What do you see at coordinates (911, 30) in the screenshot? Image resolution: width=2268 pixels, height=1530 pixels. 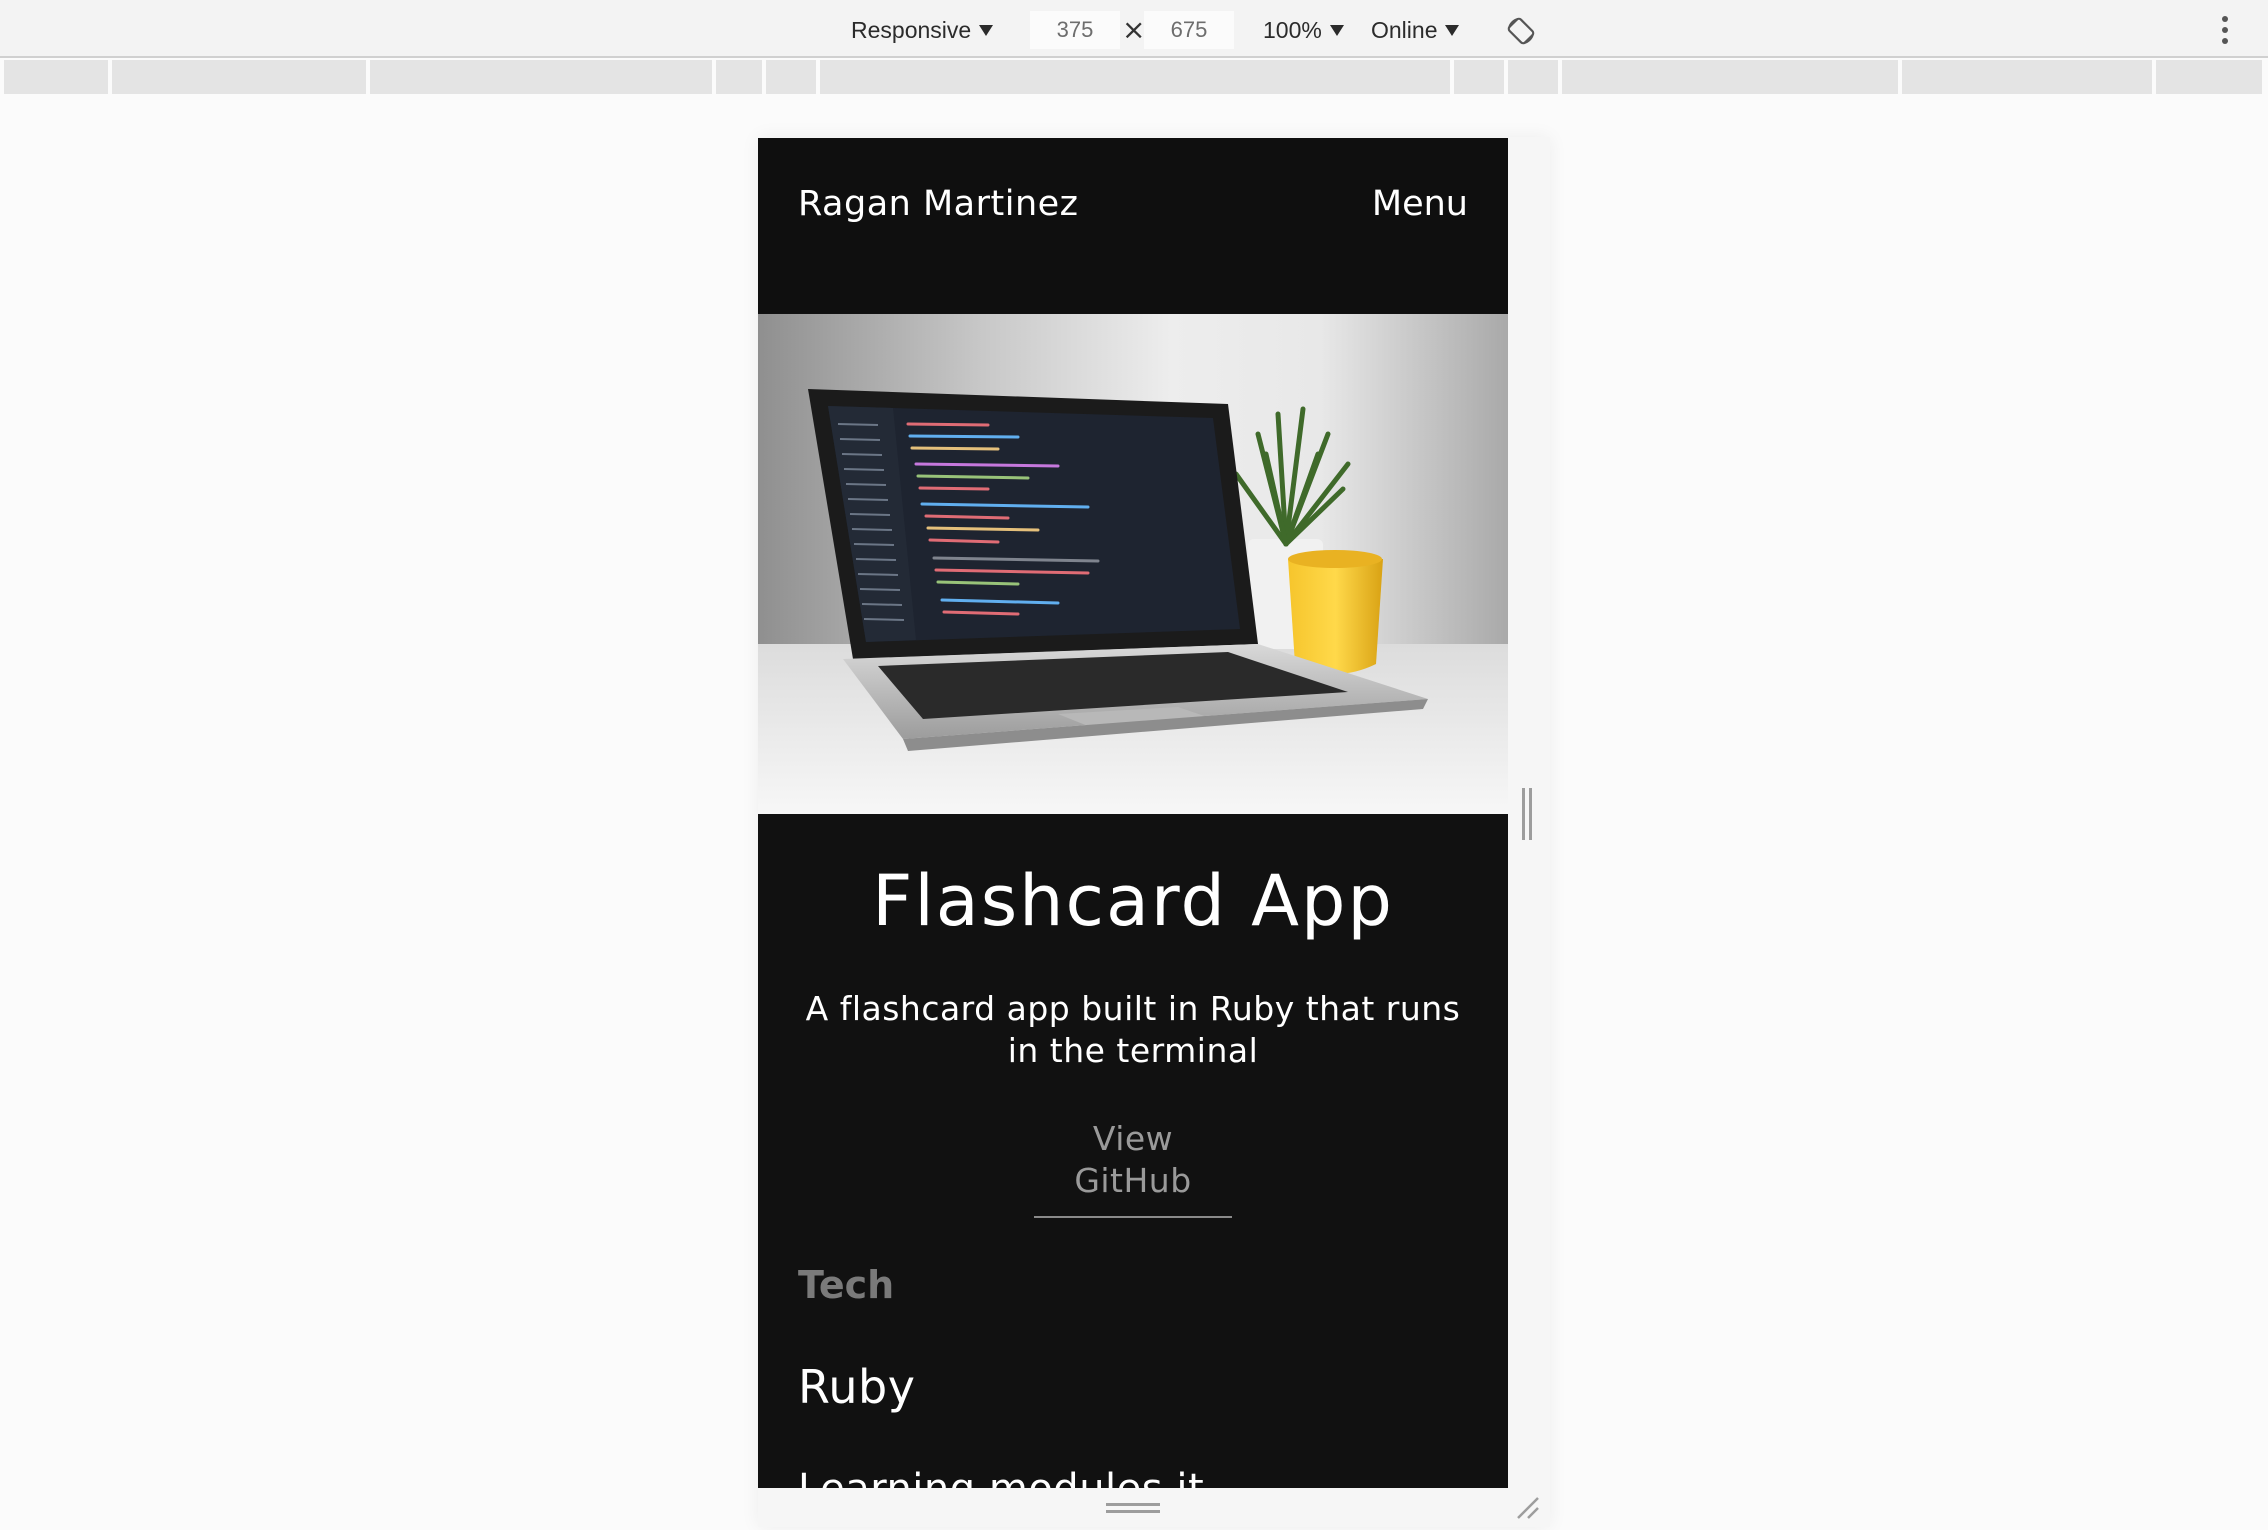 I see `device-mode-label: Responsive` at bounding box center [911, 30].